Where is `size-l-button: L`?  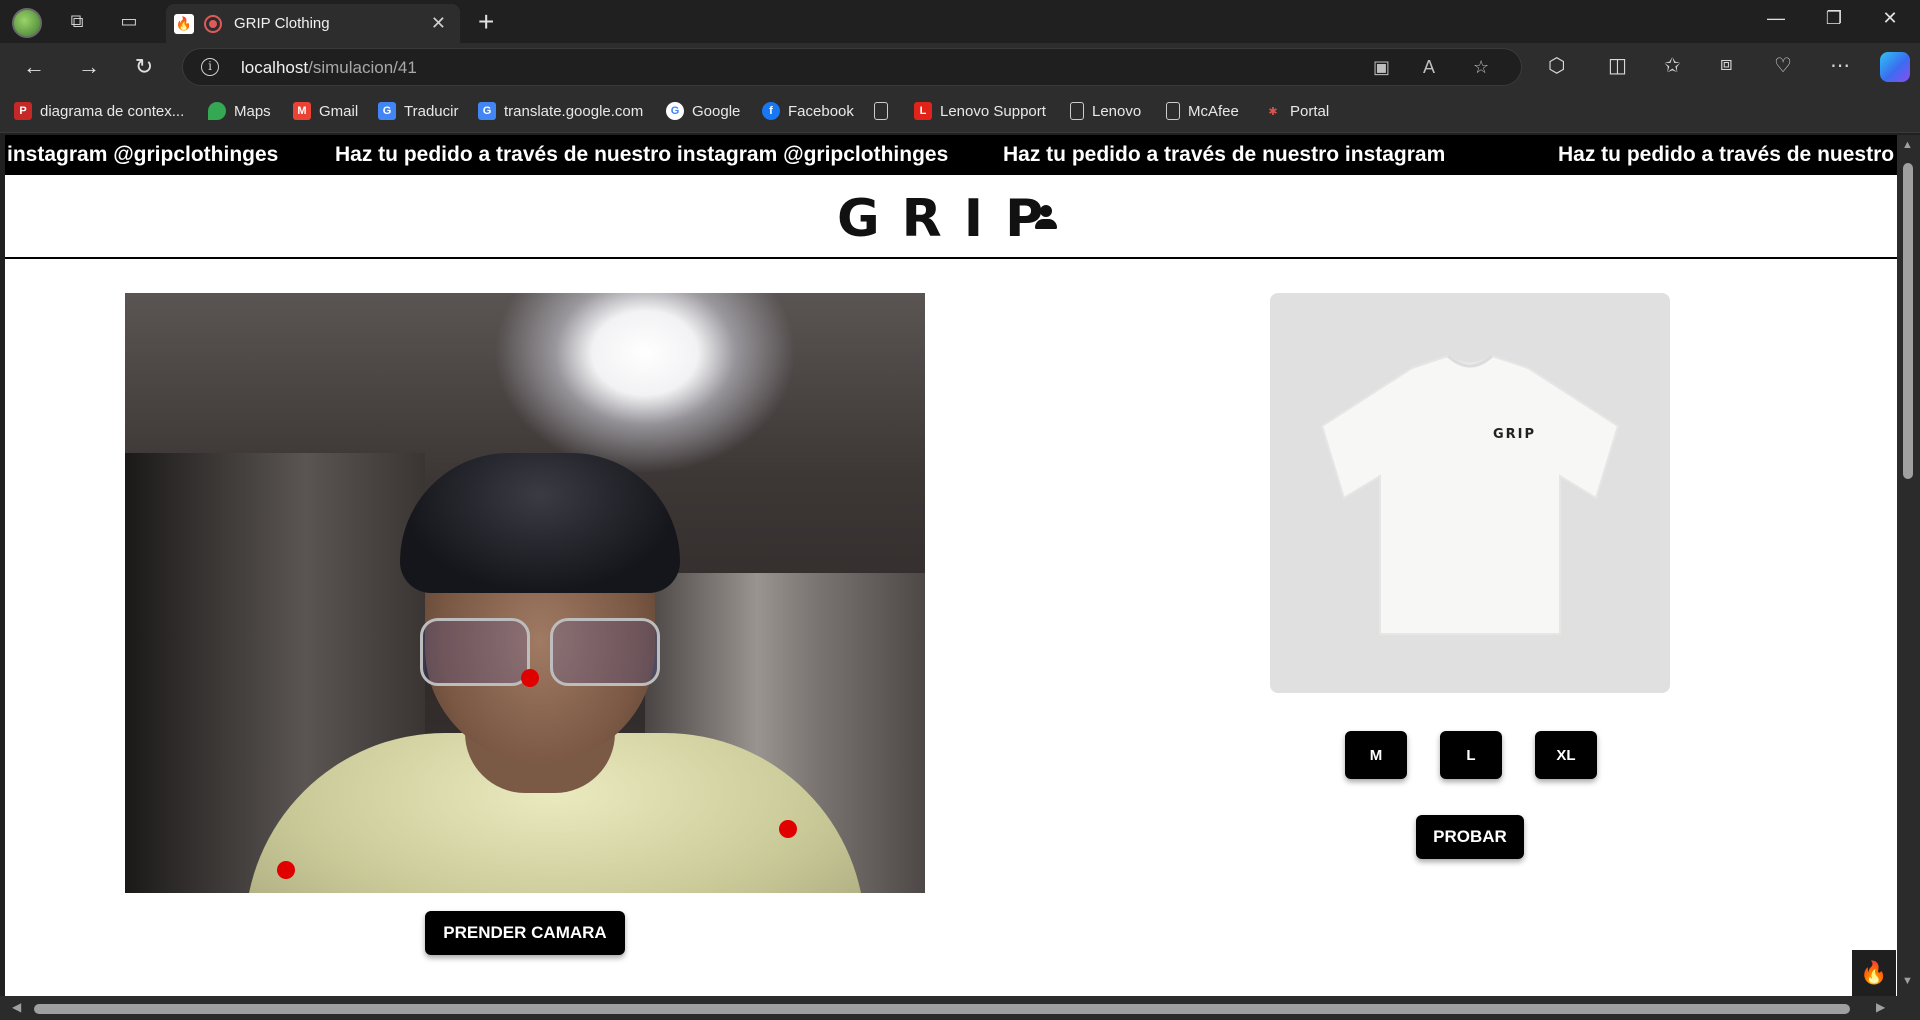
size-l-button: L is located at coordinates (1471, 755).